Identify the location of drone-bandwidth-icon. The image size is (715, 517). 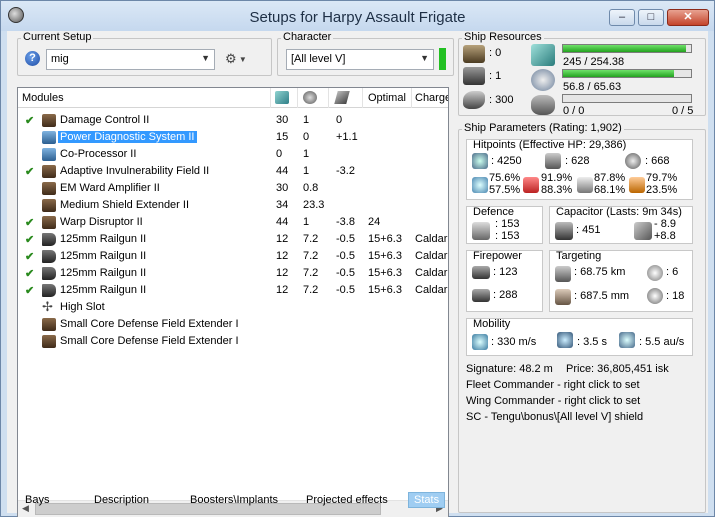
(543, 105).